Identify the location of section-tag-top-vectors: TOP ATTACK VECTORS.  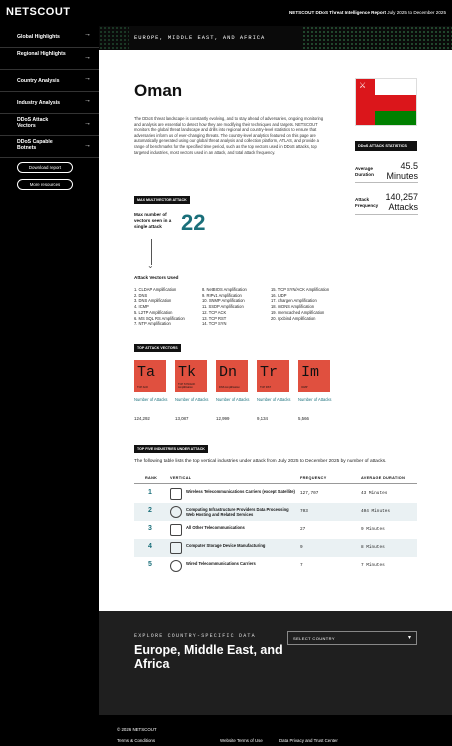
(157, 348).